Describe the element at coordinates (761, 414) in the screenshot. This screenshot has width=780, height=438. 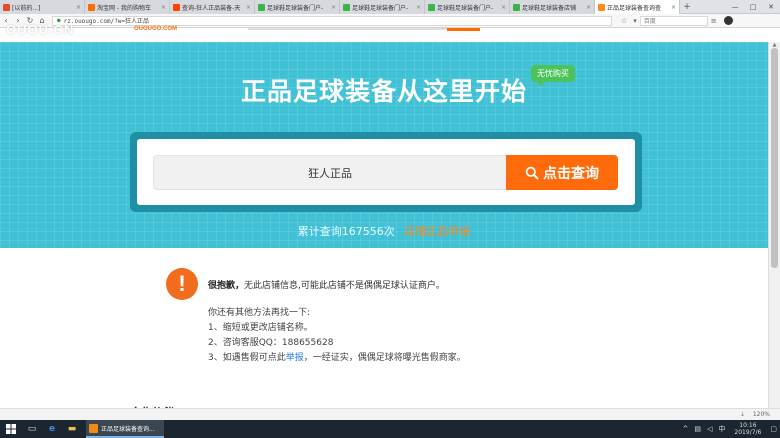
I see `zoom-level: 120%` at that location.